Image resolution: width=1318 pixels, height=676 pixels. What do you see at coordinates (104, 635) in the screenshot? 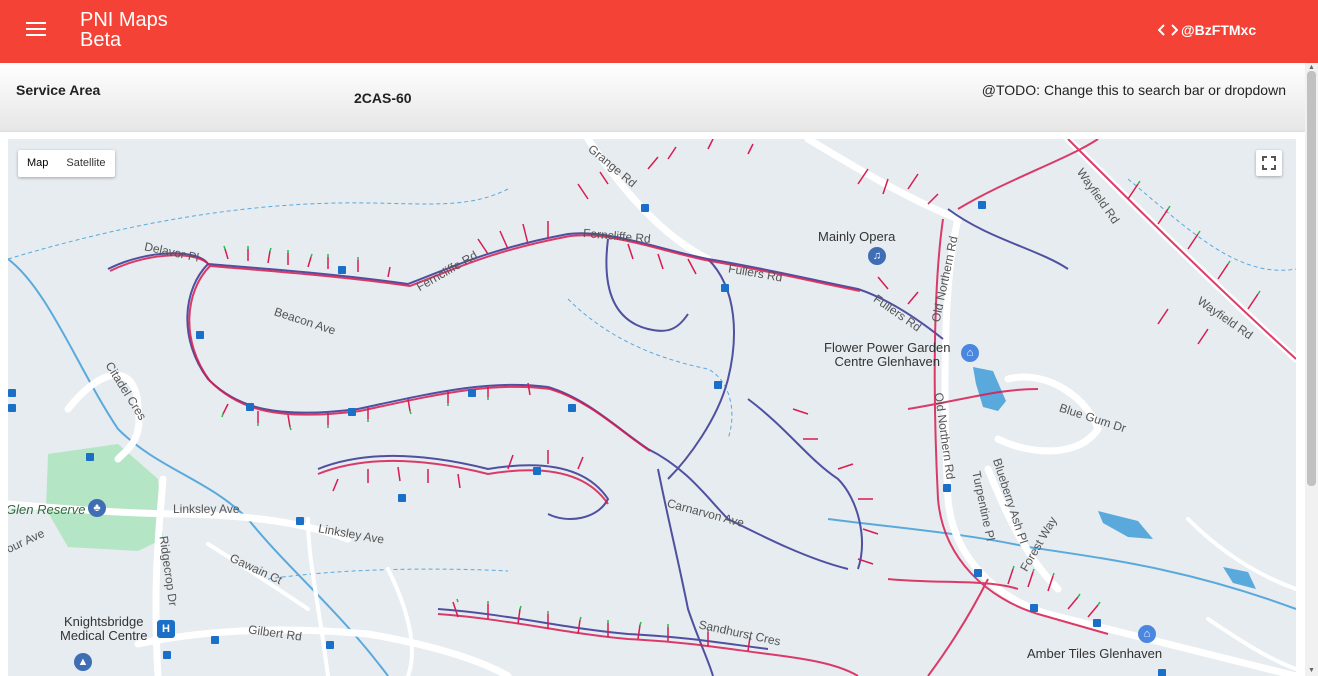
I see `poi-label-line2: Medical Centre` at bounding box center [104, 635].